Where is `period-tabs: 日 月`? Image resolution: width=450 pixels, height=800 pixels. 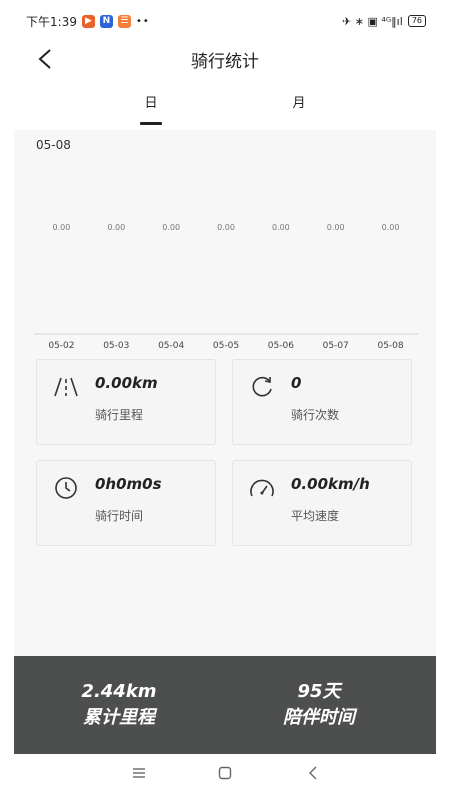
period-tabs: 日 月 is located at coordinates (225, 107).